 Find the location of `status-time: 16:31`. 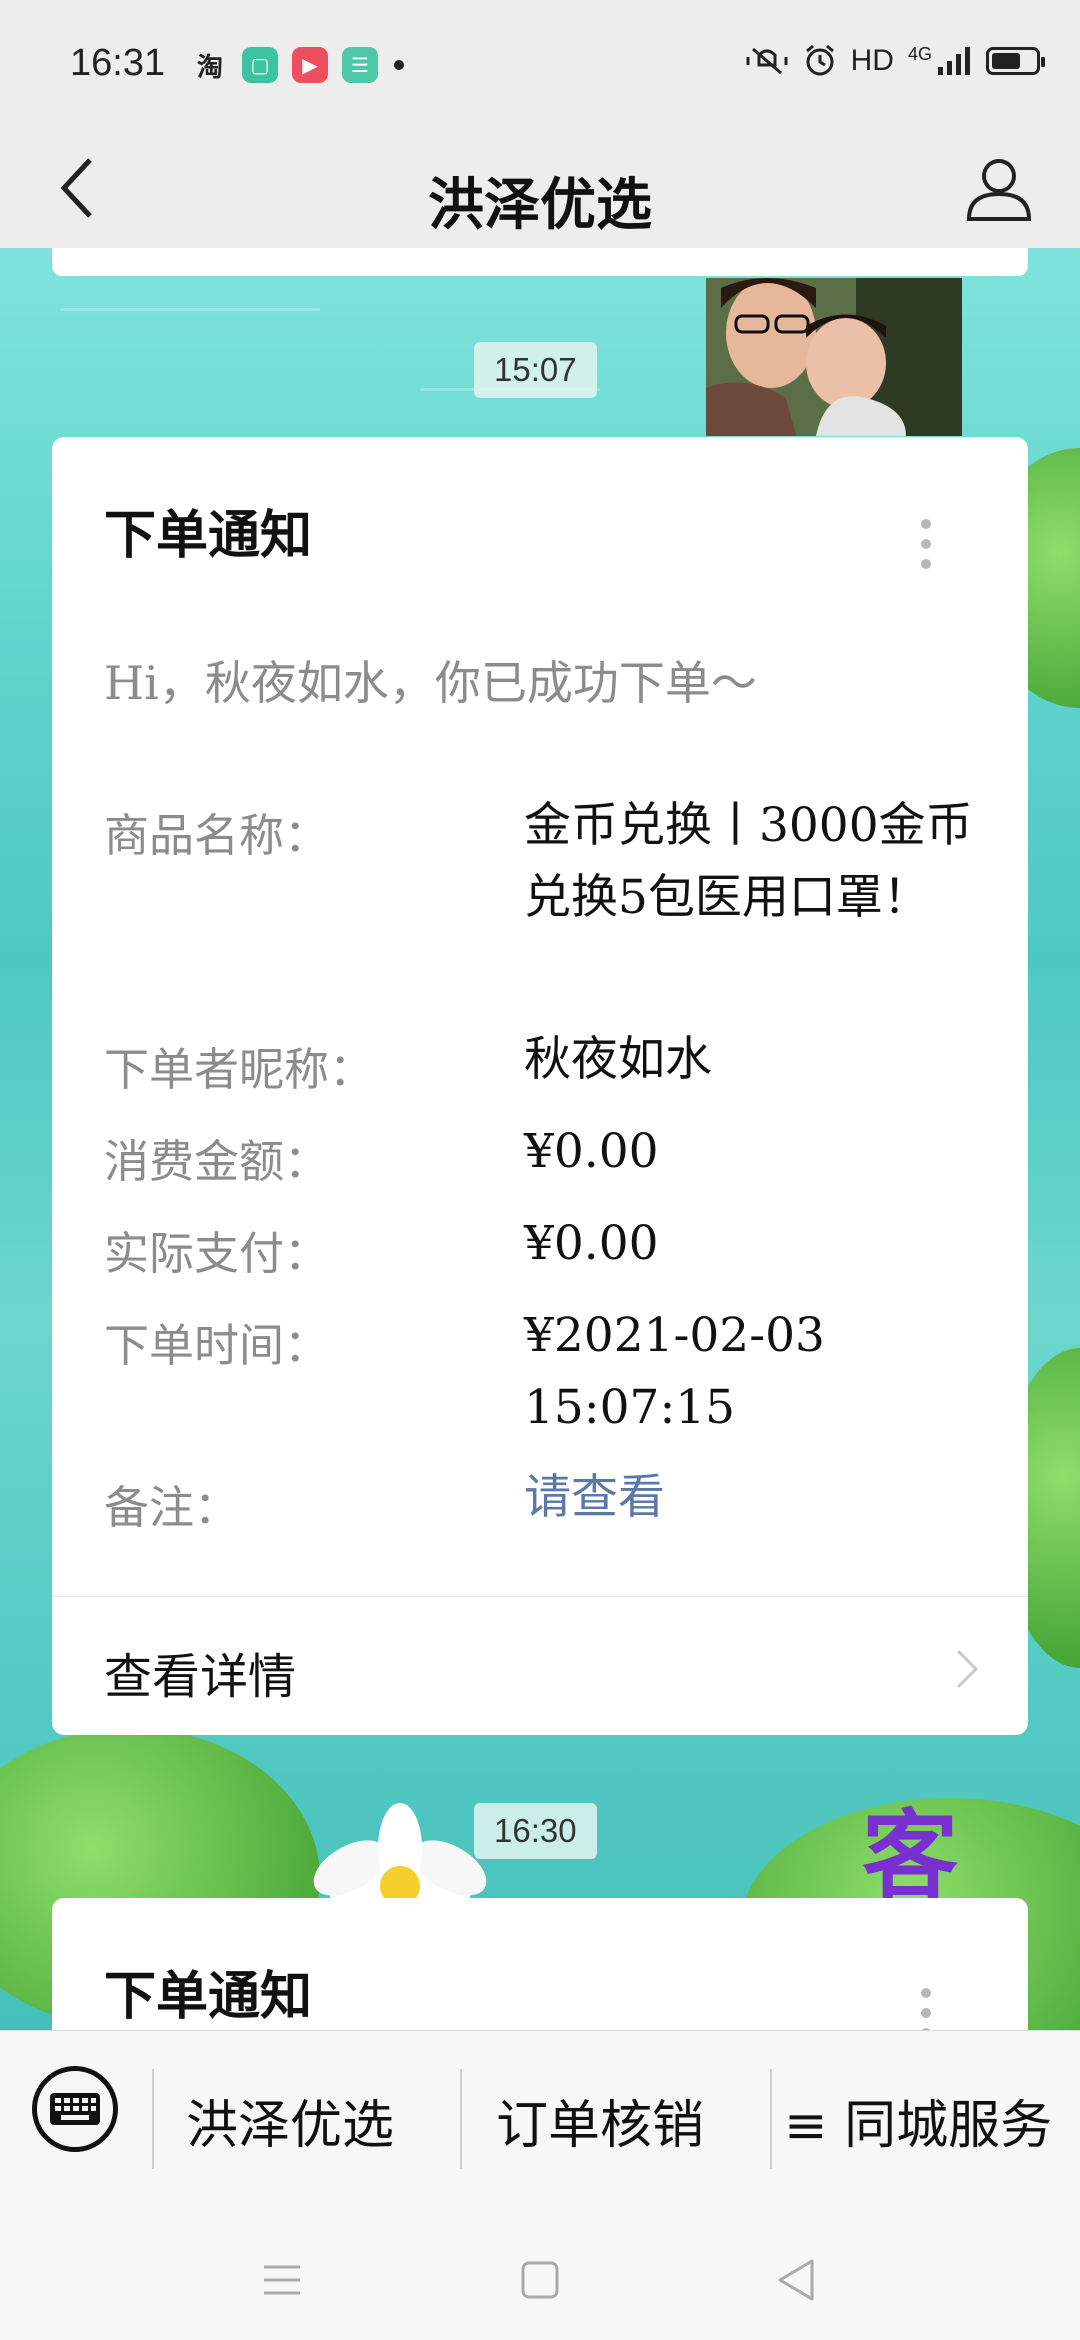

status-time: 16:31 is located at coordinates (118, 63).